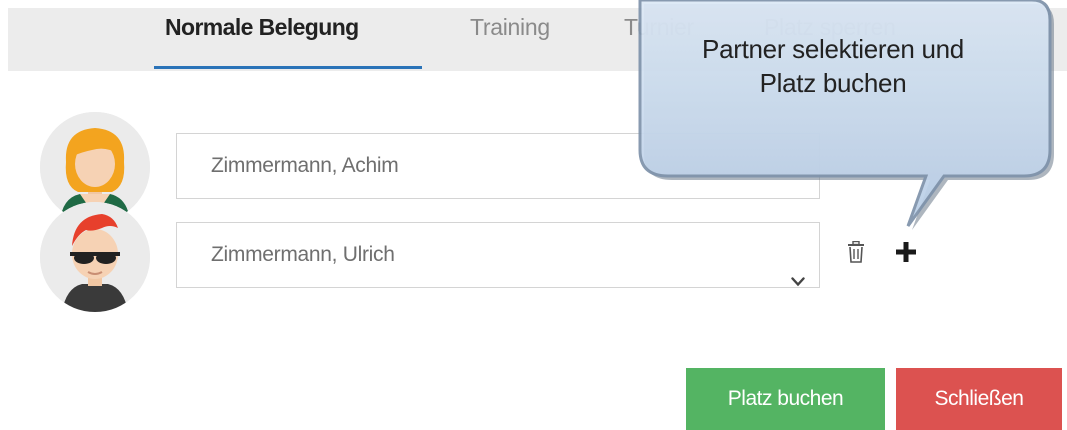  I want to click on chevron-down-icon, so click(798, 281).